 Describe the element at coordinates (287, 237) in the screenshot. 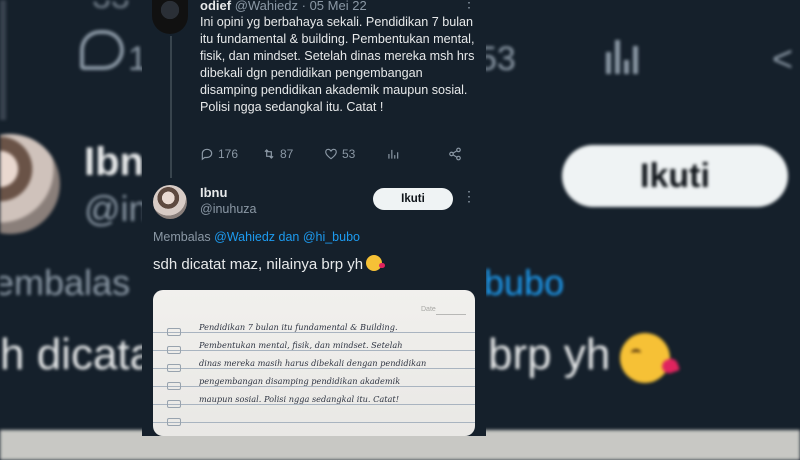

I see `replying-users-link: @Wahiedz dan @hi_bubo` at that location.